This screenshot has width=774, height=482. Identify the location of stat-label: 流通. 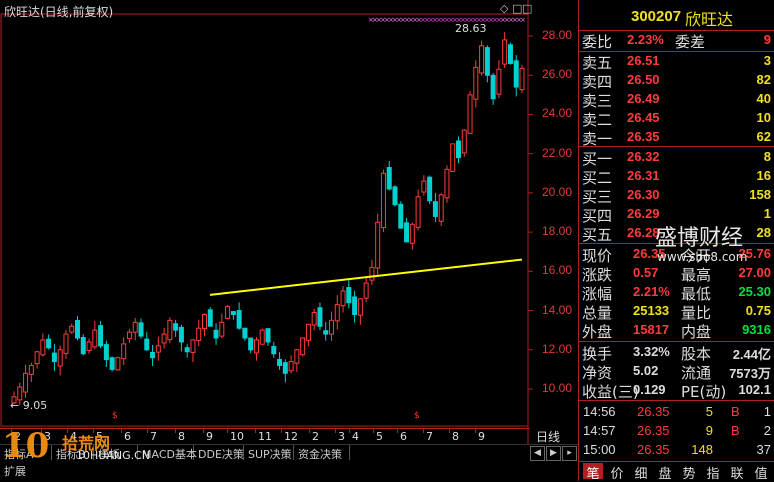
(696, 373).